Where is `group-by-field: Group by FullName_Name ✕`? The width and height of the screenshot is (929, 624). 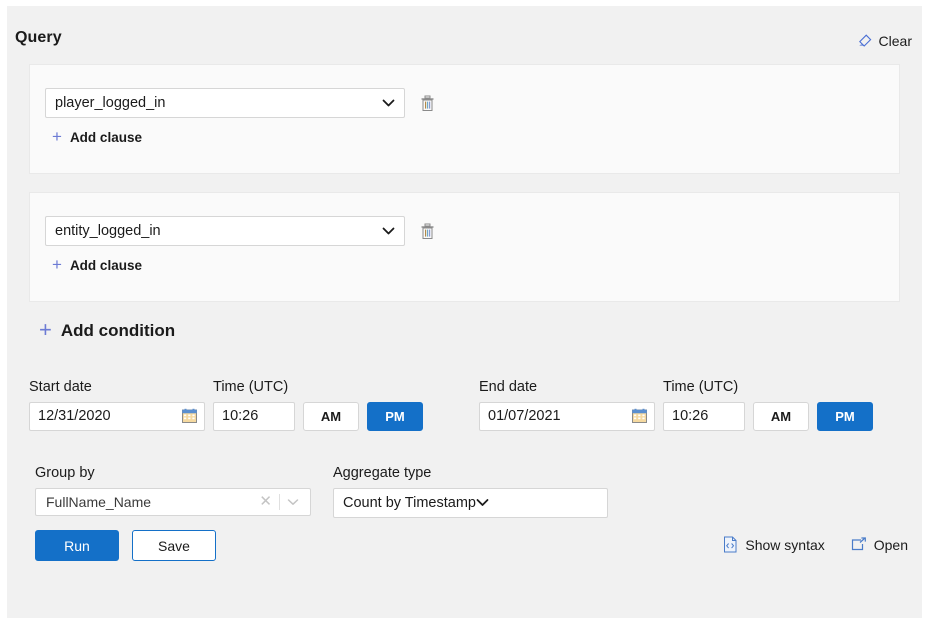
group-by-field: Group by FullName_Name ✕ is located at coordinates (173, 490).